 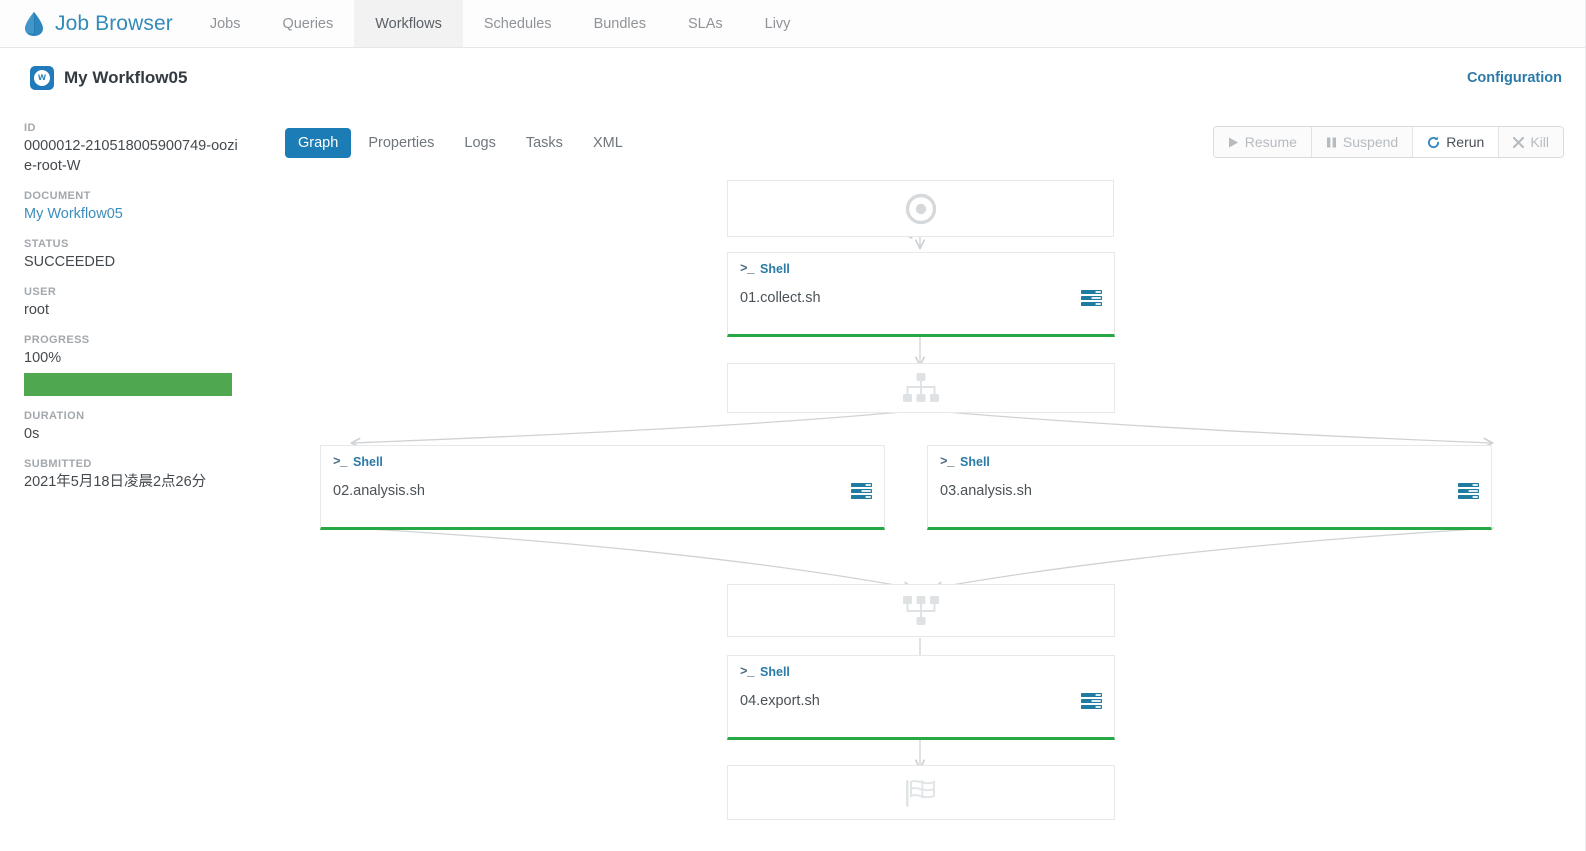 I want to click on resume-button: Resume, so click(x=1262, y=142).